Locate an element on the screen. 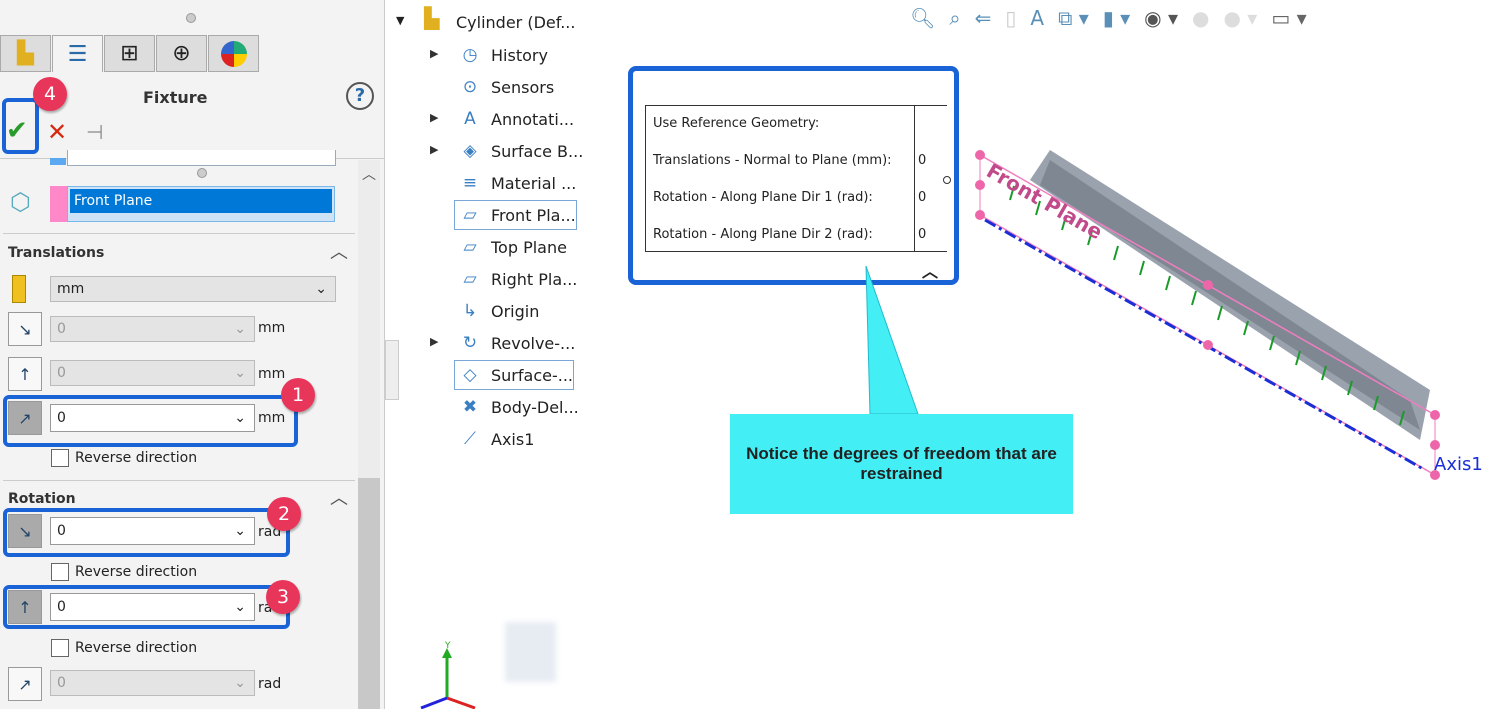 This screenshot has width=1504, height=709. y-label: Y is located at coordinates (447, 646).